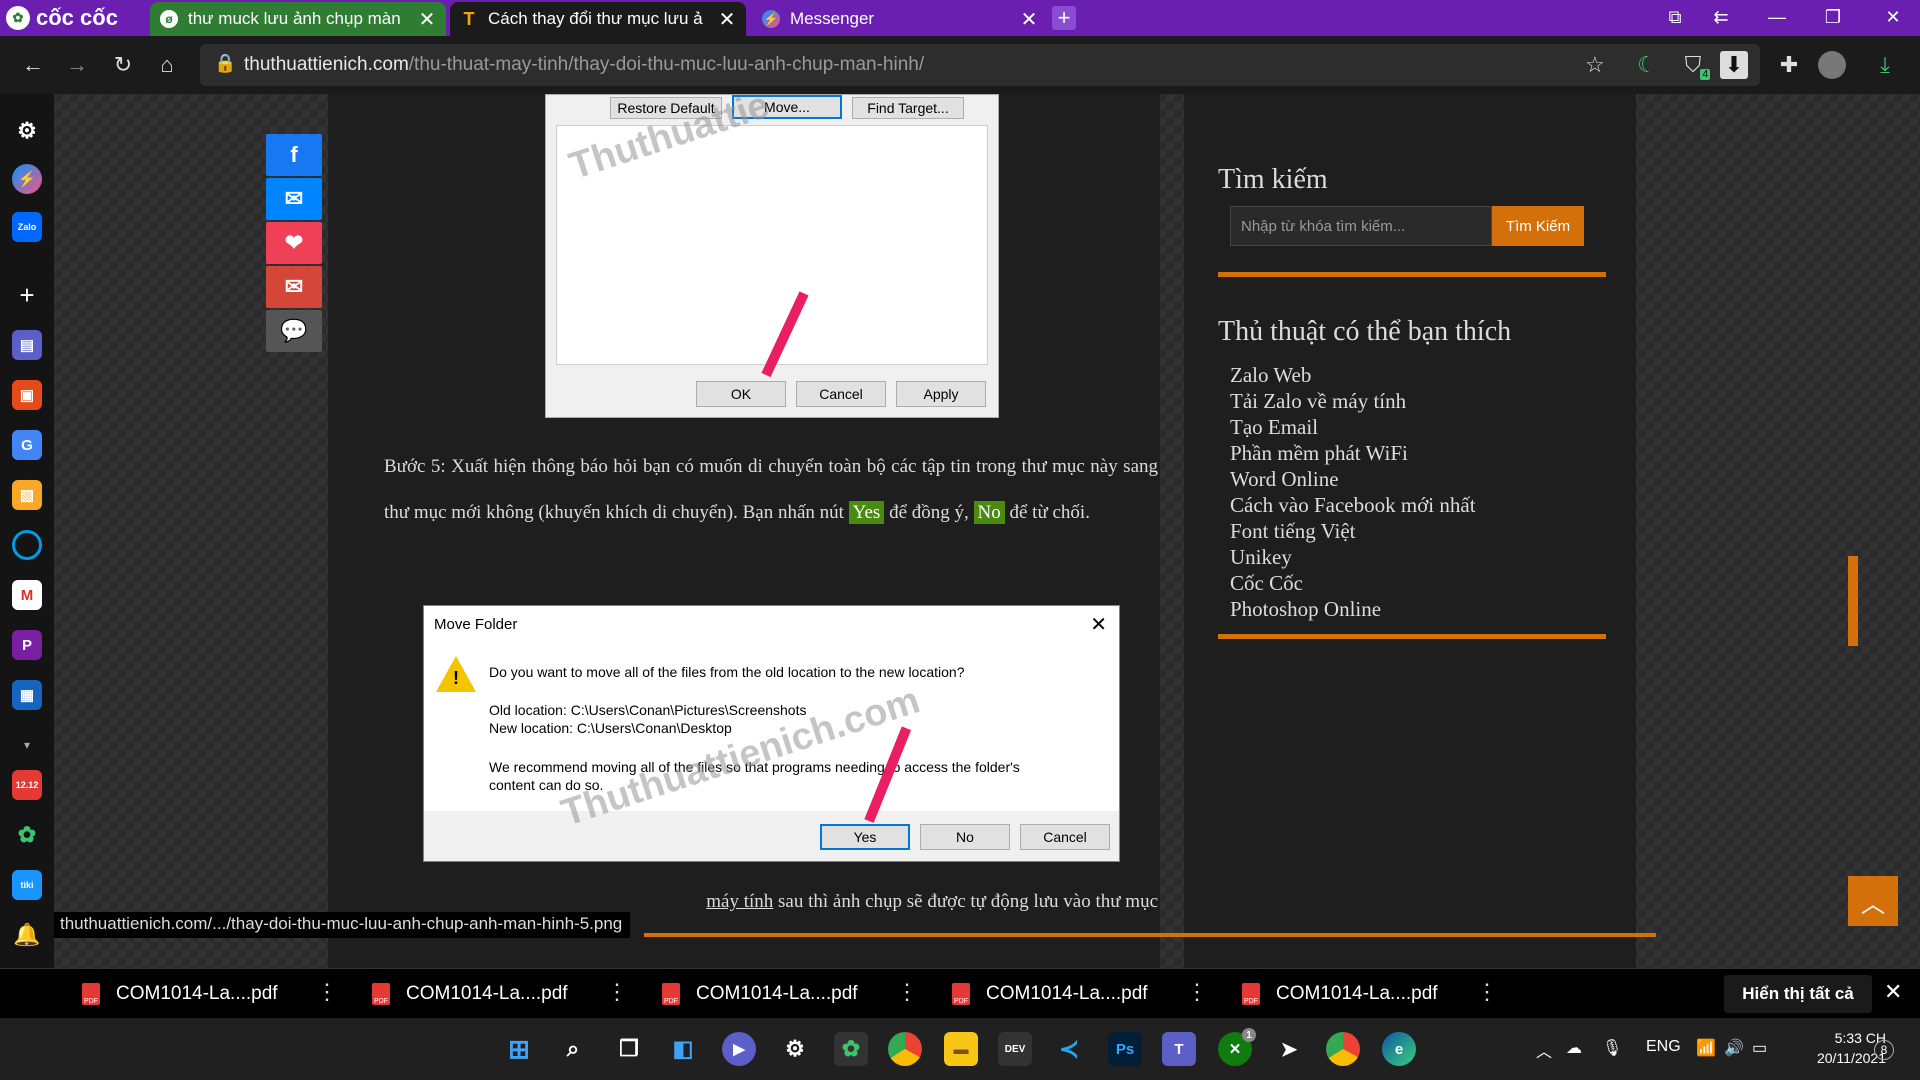 This screenshot has width=1920, height=1080. I want to click on notification-bell-icon: 🔔, so click(27, 935).